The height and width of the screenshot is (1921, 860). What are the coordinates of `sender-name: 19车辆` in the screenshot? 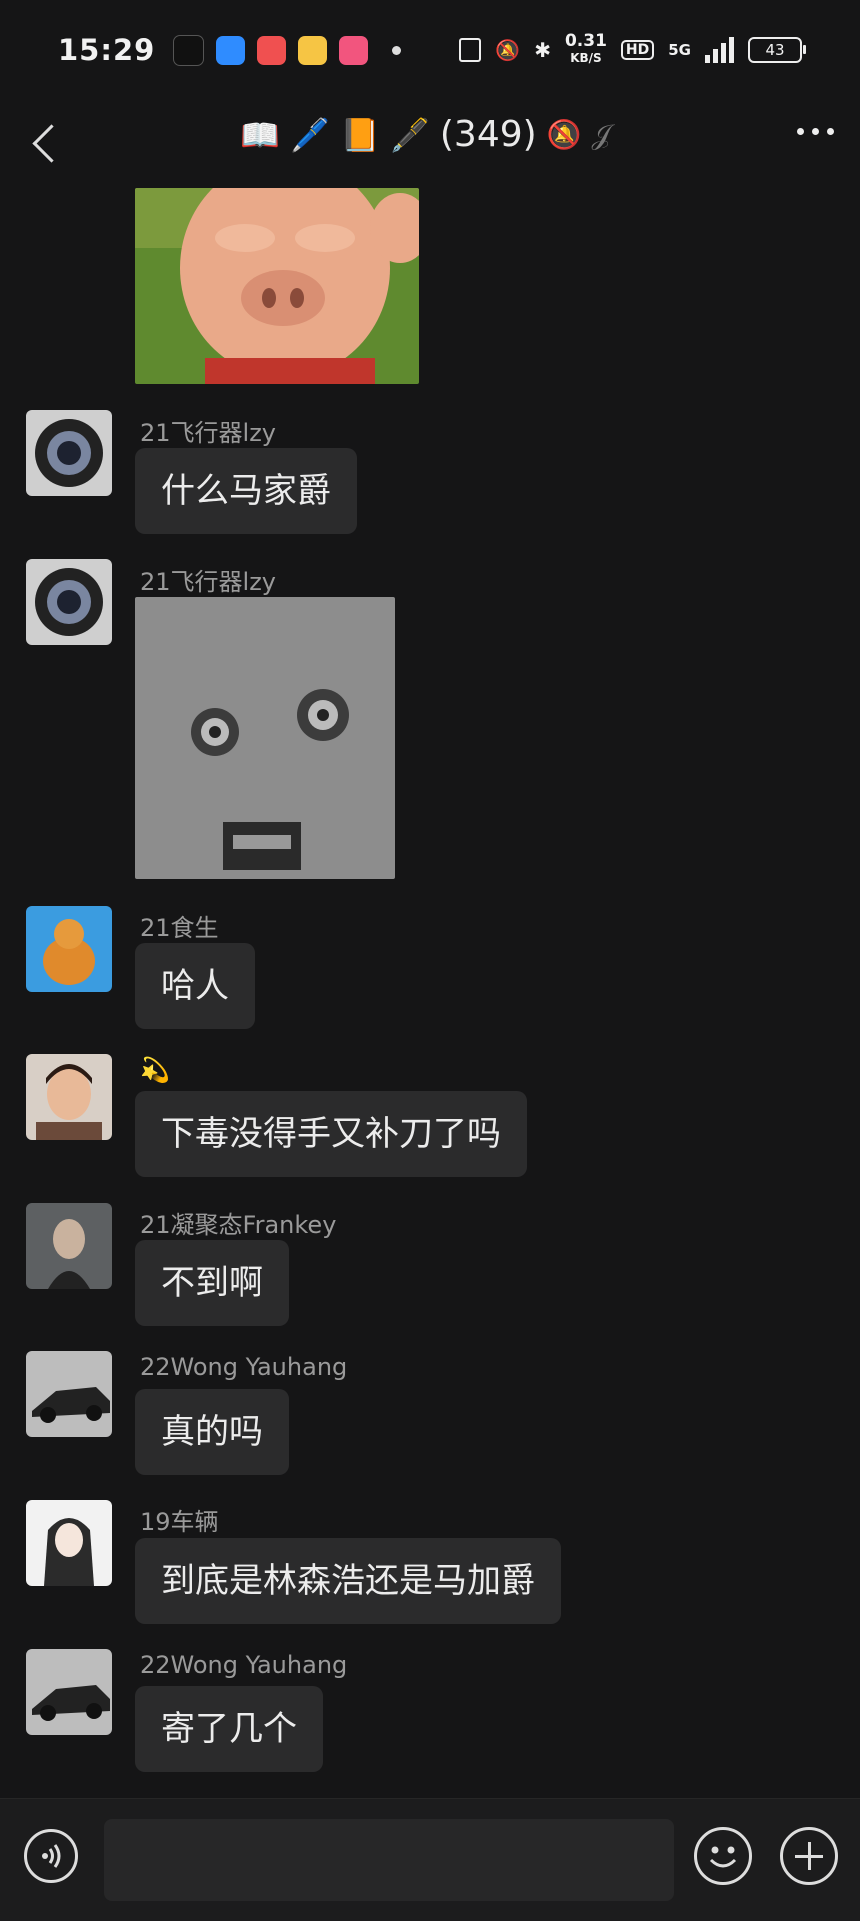 It's located at (179, 1522).